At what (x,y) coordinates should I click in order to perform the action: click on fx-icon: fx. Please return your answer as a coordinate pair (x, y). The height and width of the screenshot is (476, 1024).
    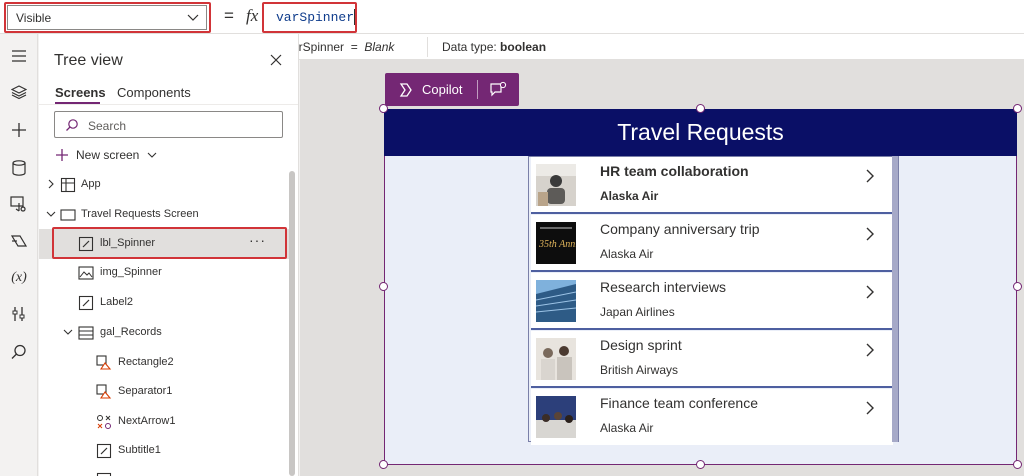
    Looking at the image, I should click on (252, 15).